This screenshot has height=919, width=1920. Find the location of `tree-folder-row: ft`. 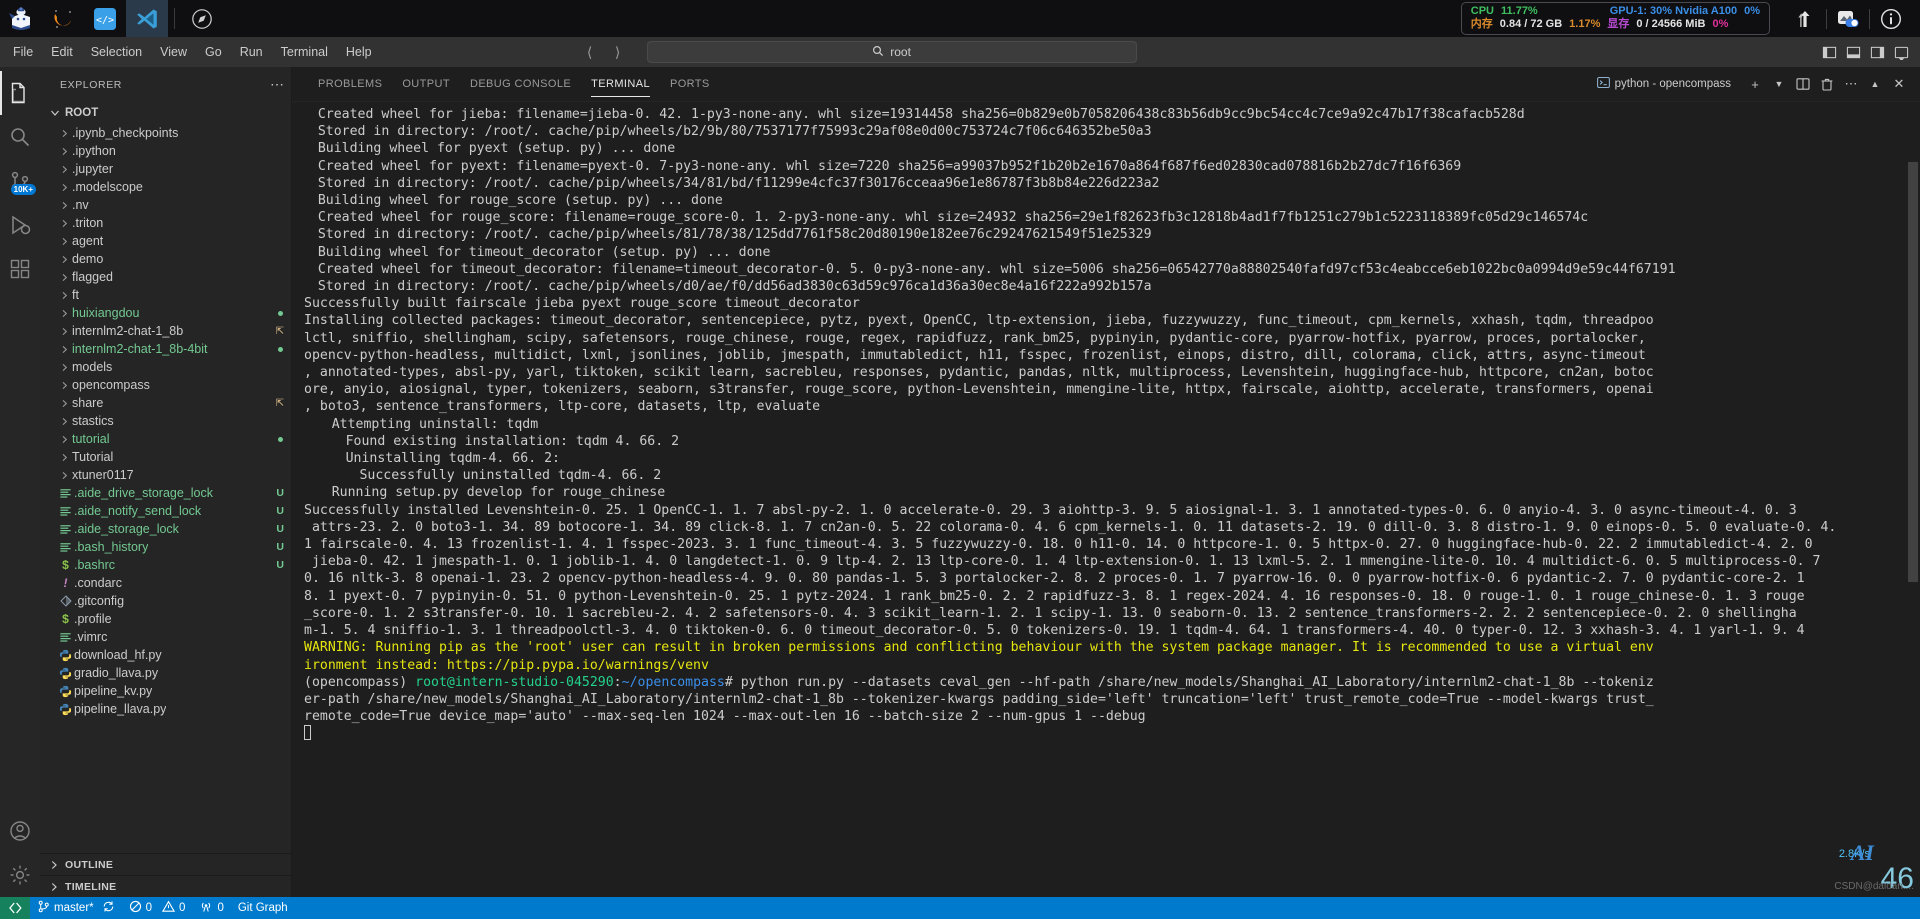

tree-folder-row: ft is located at coordinates (165, 295).